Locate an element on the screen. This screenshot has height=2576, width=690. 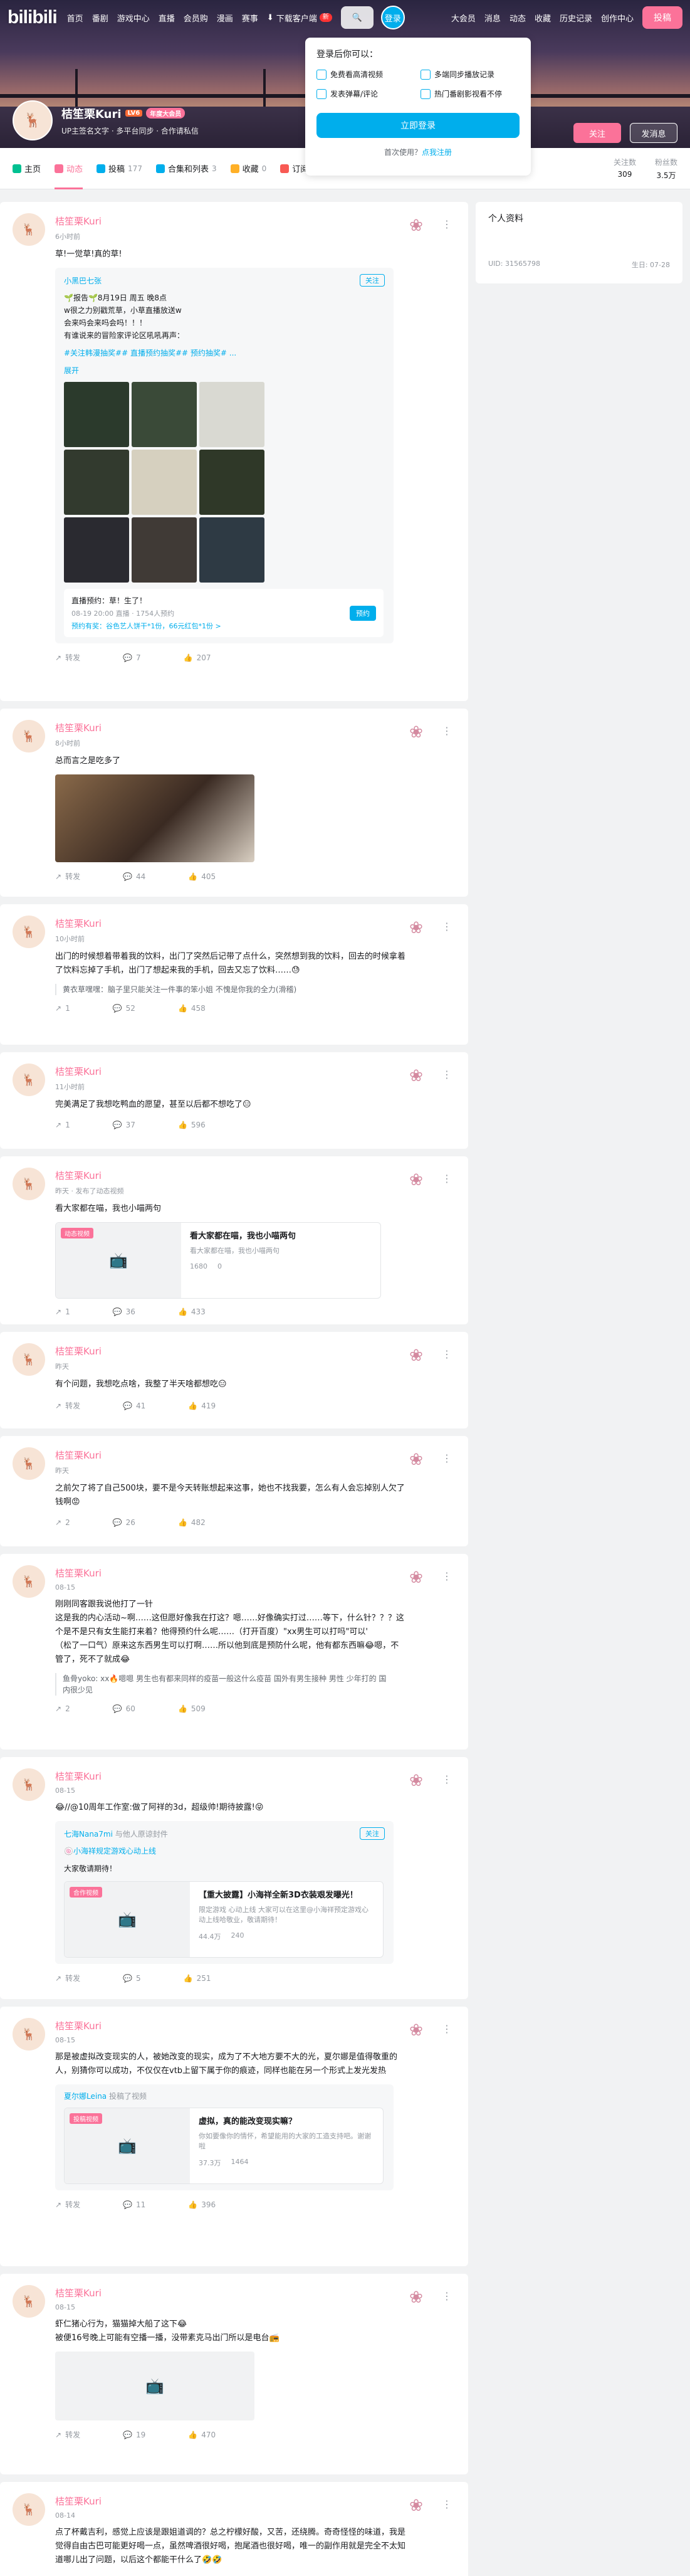
comment-button: 💬 44 is located at coordinates (134, 877).